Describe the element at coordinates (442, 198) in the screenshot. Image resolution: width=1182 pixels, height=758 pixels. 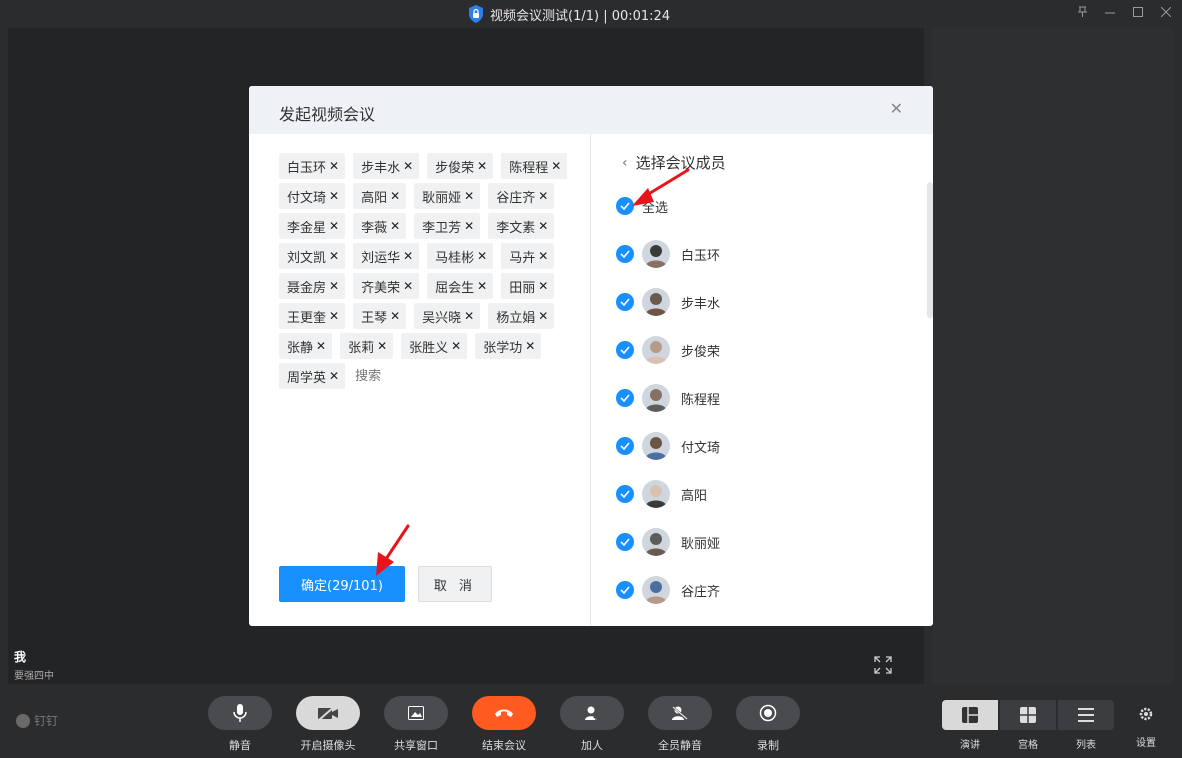
I see `selected-chip-label: 耿丽娅` at that location.